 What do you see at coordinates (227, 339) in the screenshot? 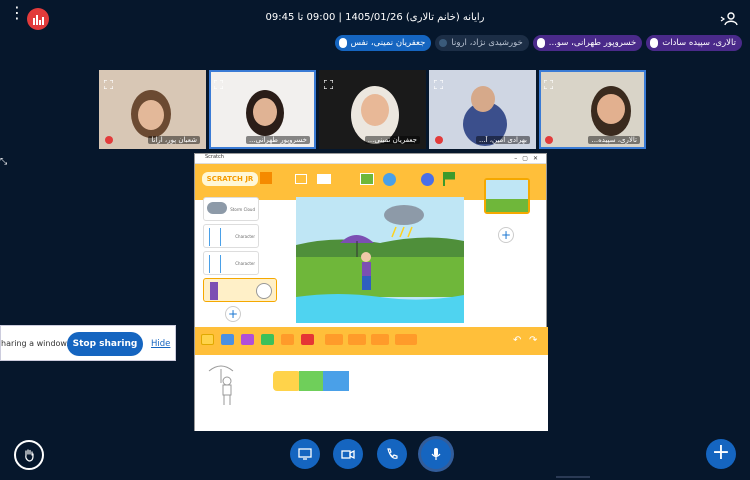
I see `motion-blocks-tab` at bounding box center [227, 339].